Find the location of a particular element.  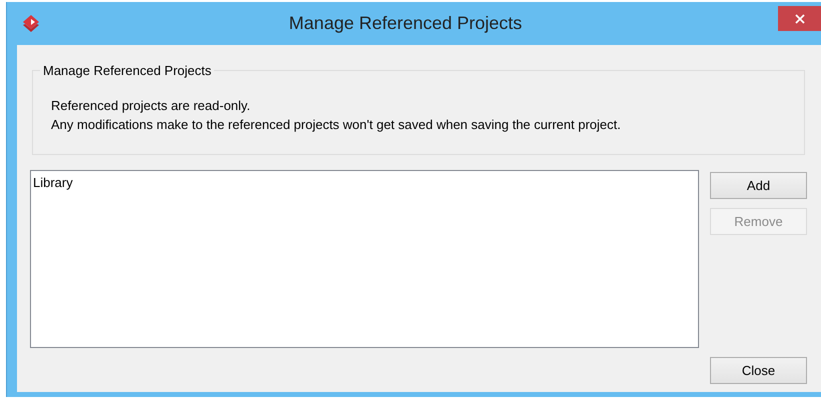

message-text: Any modifications make to the referenced projects won't get saved when saving the current project. is located at coordinates (336, 125).